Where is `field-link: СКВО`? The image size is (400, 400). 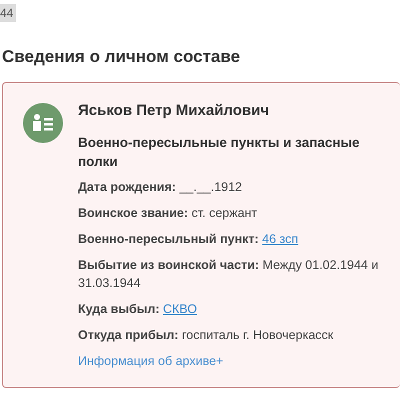
field-link: СКВО is located at coordinates (179, 309).